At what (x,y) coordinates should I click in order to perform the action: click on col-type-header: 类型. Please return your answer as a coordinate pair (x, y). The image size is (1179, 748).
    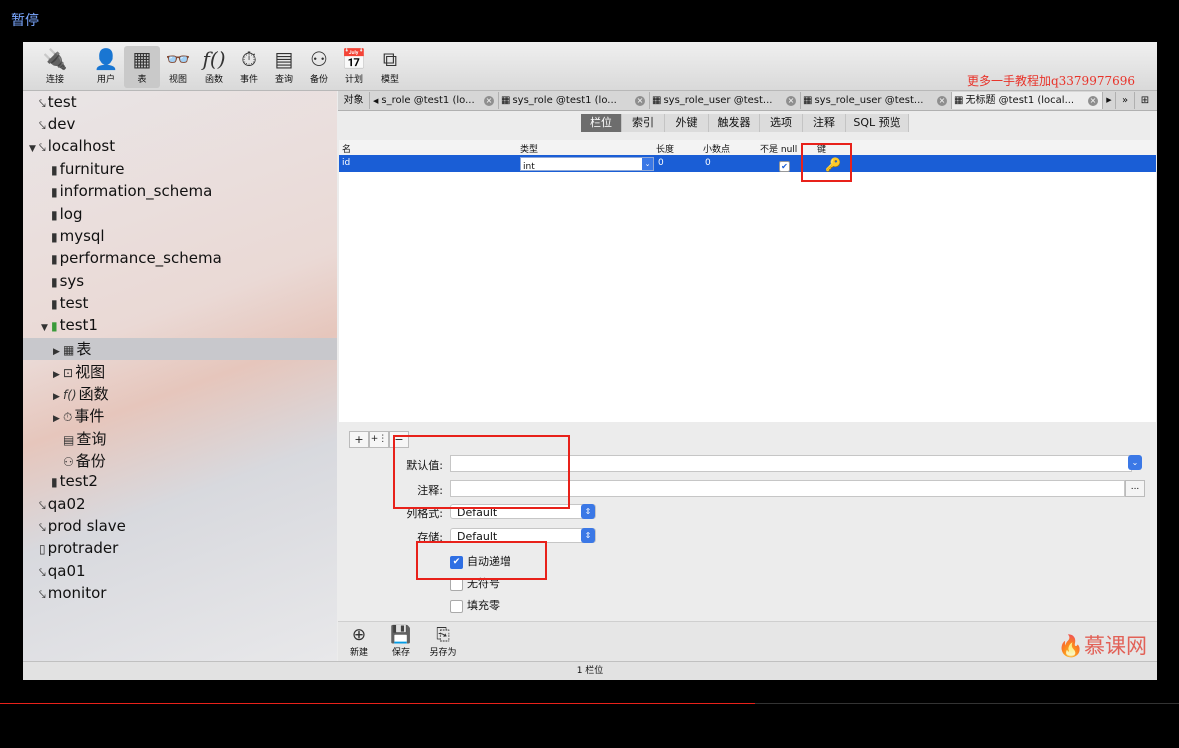
    Looking at the image, I should click on (529, 148).